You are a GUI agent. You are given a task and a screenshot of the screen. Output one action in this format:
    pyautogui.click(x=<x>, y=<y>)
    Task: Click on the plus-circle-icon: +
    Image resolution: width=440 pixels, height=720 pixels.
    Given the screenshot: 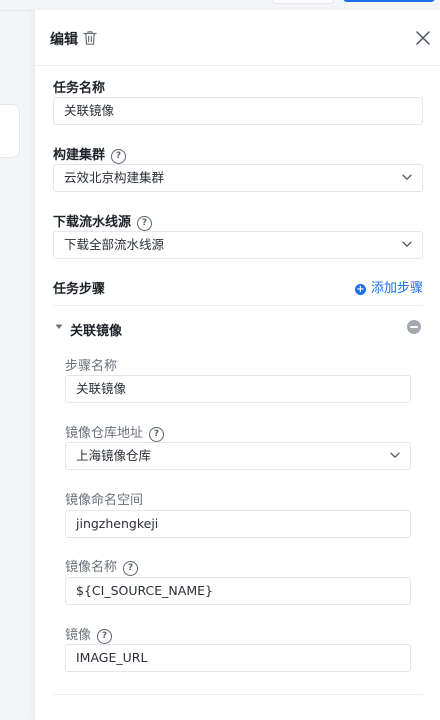 What is the action you would take?
    pyautogui.click(x=360, y=289)
    